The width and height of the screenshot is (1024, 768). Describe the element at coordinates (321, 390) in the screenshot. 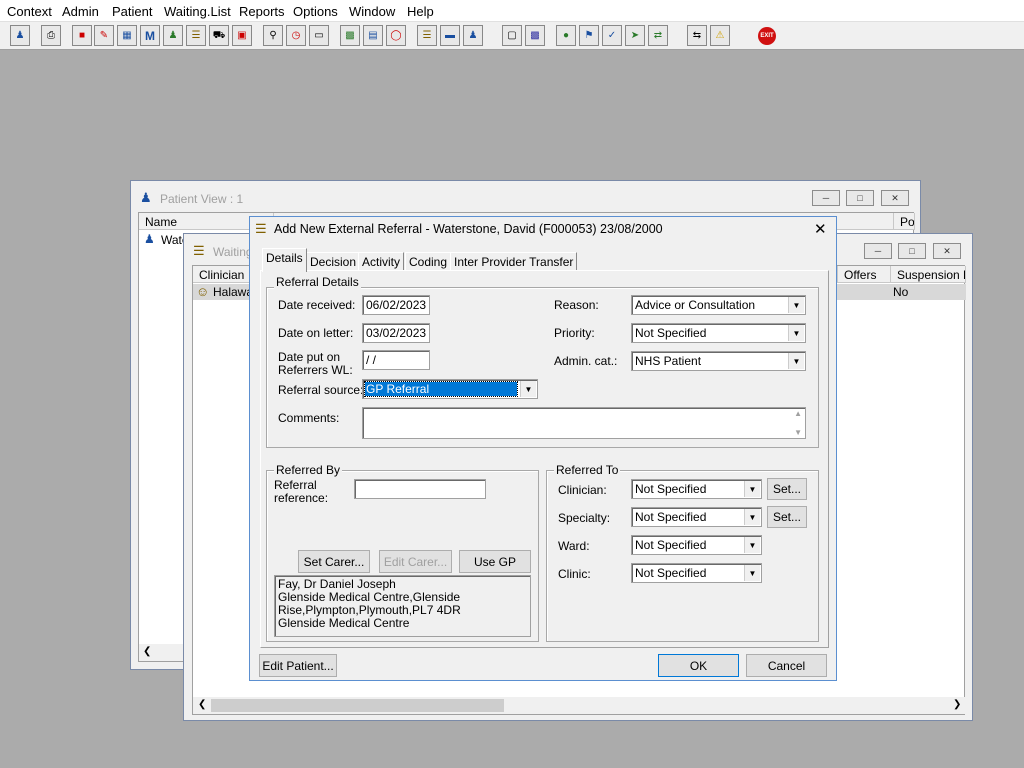

I see `referral-source-label: Referral source:` at that location.